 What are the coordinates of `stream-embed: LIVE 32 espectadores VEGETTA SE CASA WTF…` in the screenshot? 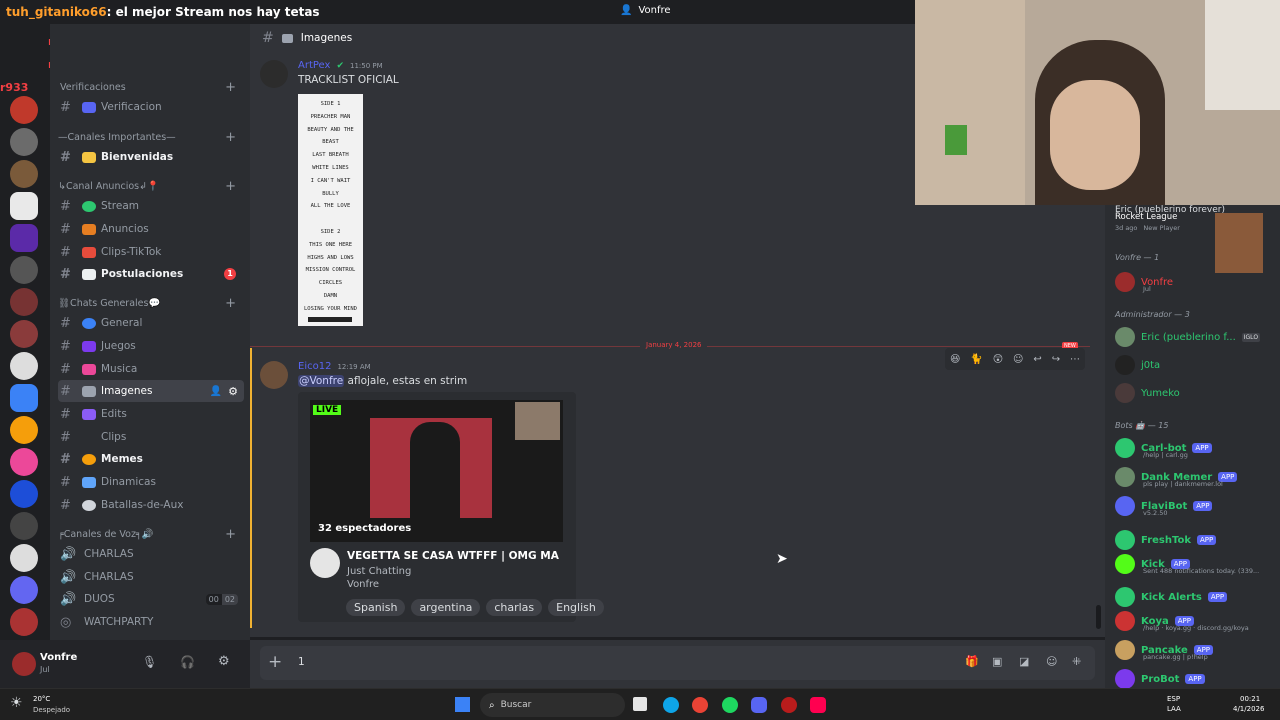 It's located at (451, 507).